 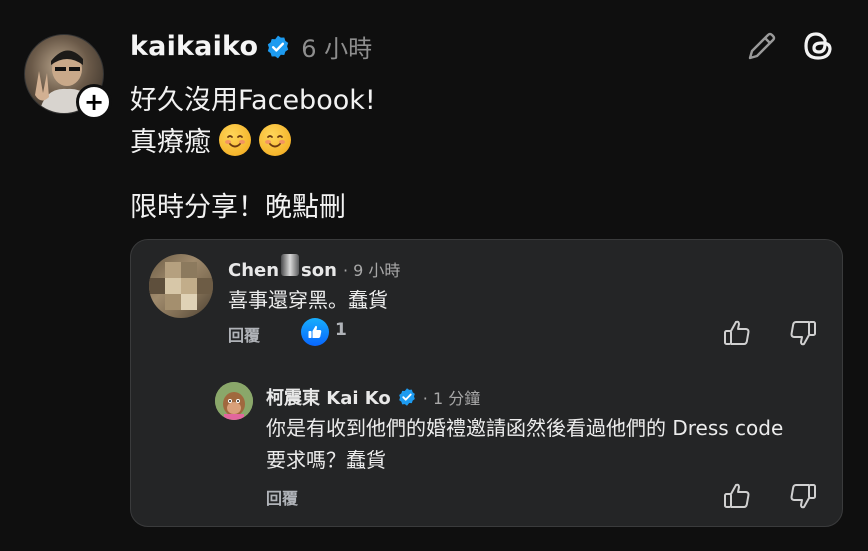 I want to click on post-text-line-1: 好久沒用Facebook!, so click(x=253, y=100).